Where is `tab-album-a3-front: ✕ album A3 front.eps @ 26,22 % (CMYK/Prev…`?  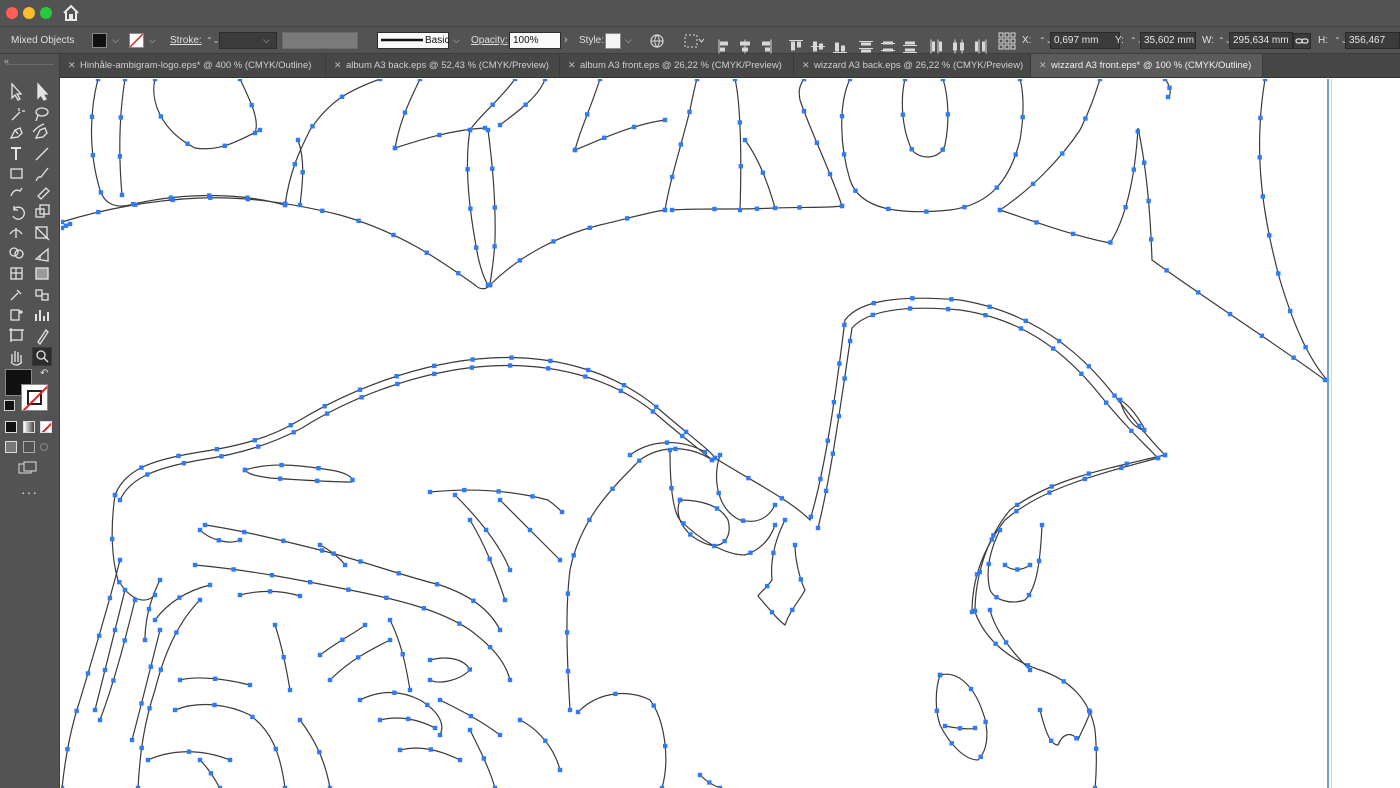 tab-album-a3-front: ✕ album A3 front.eps @ 26,22 % (CMYK/Prev… is located at coordinates (677, 65).